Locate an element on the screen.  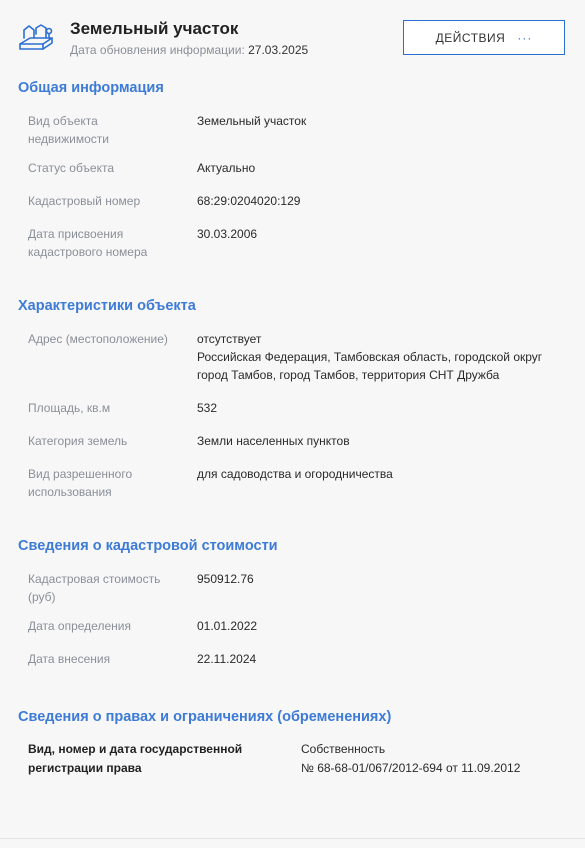
cadastral-cost-label-line1: Кадастровая стоимость is located at coordinates (94, 579).